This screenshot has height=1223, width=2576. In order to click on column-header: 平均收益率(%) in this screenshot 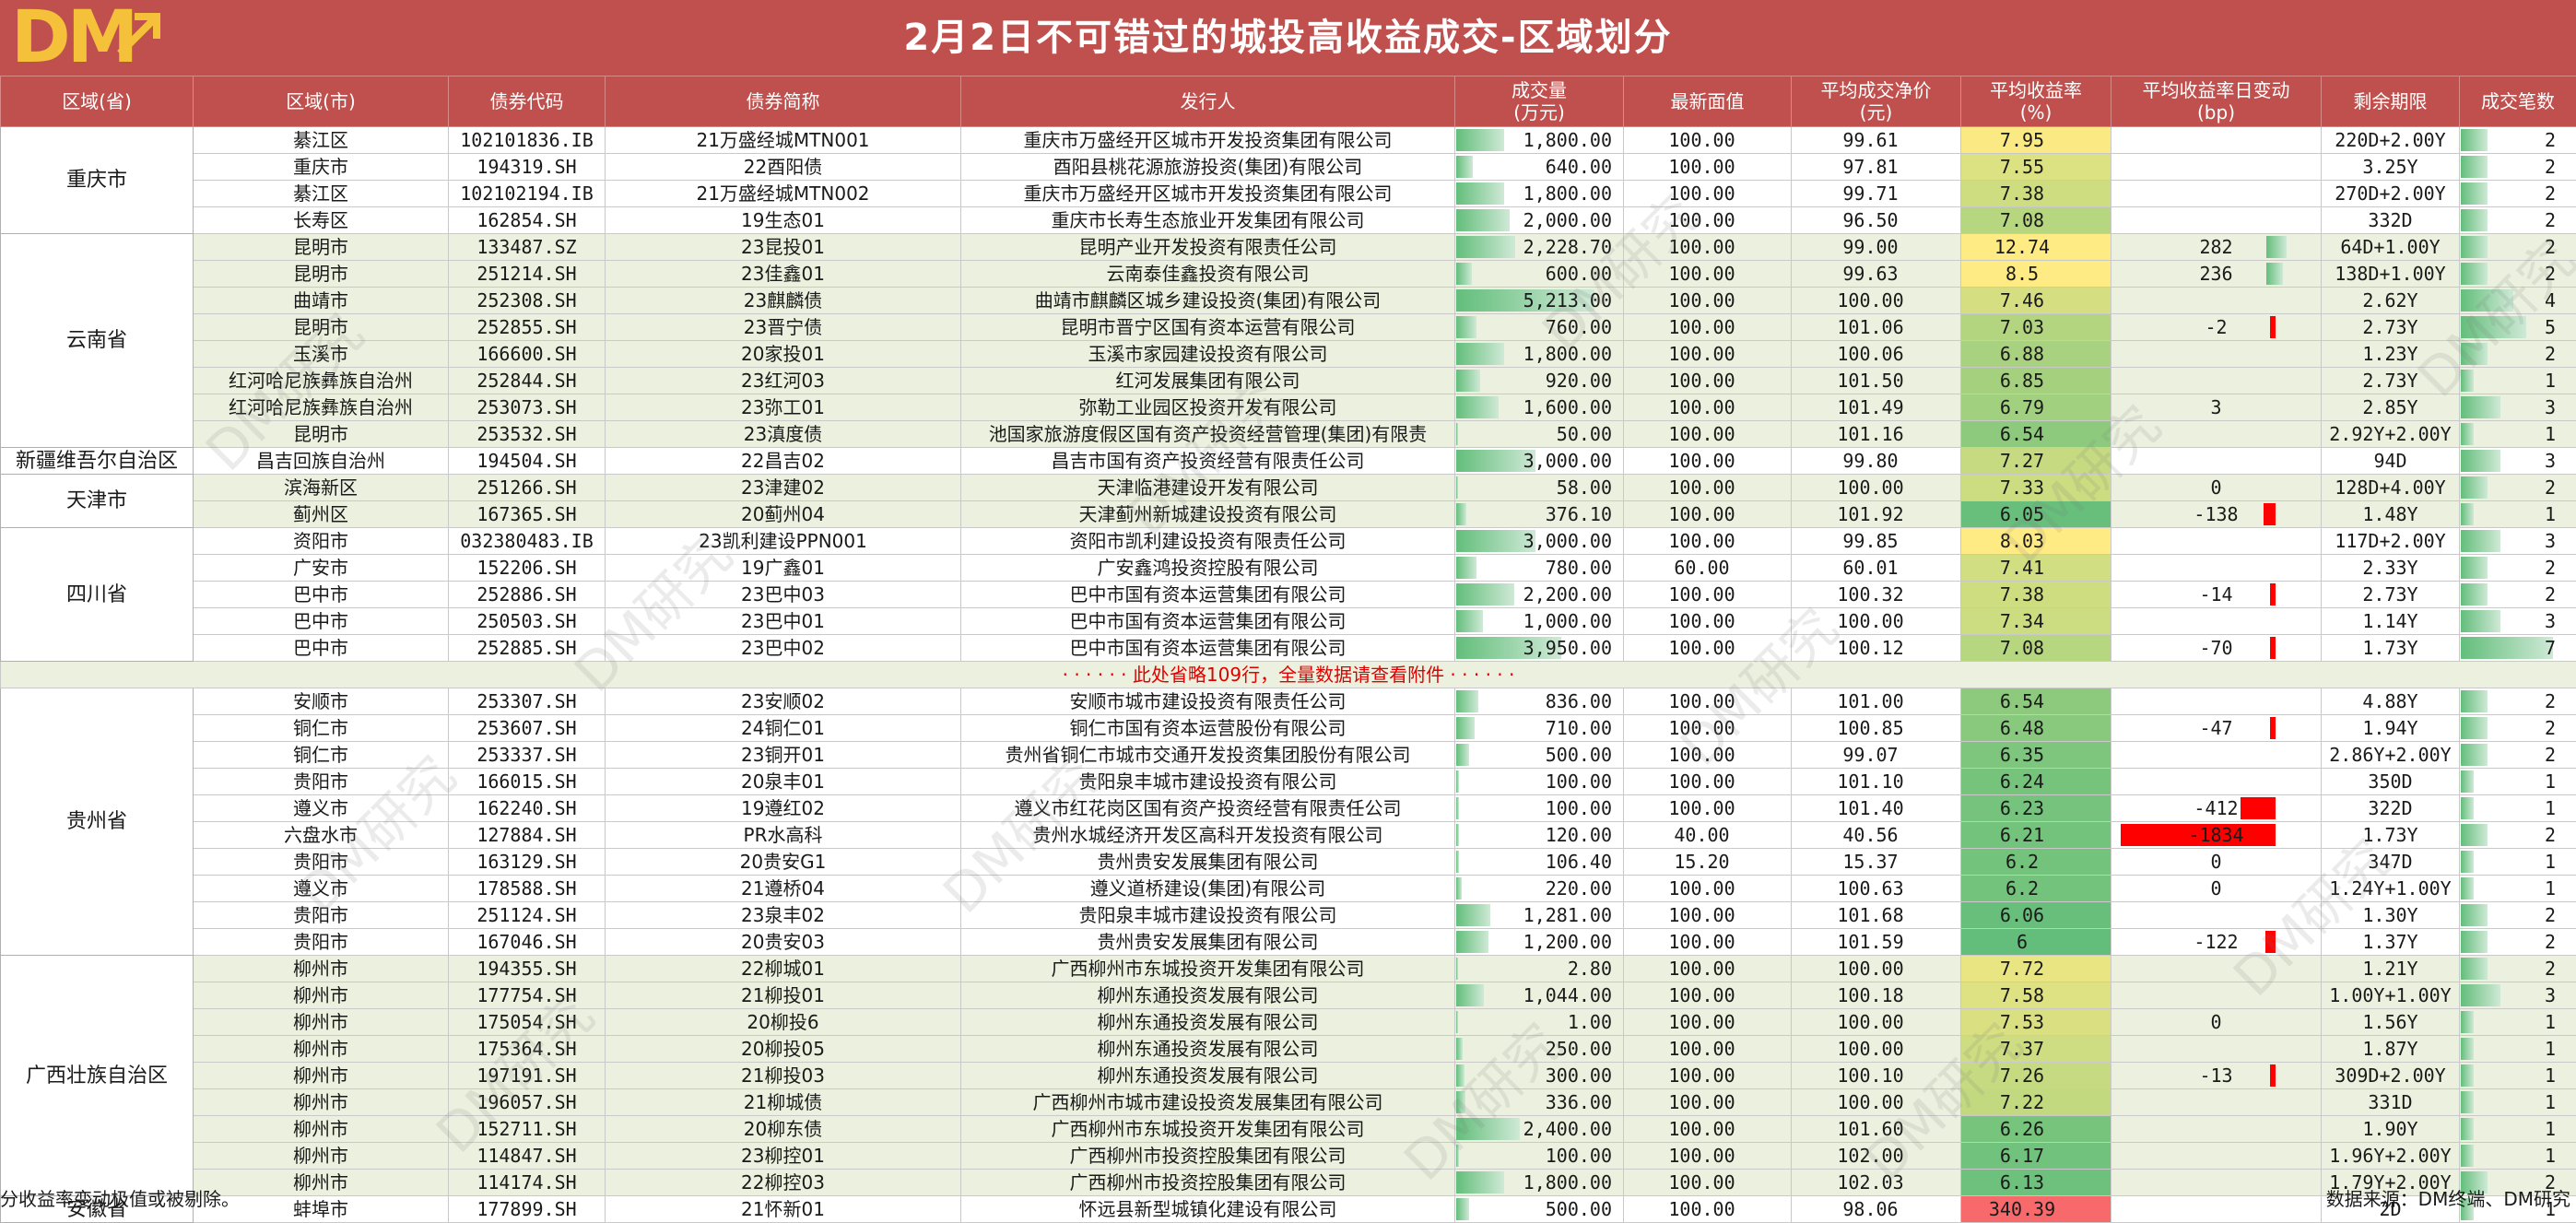, I will do `click(2036, 102)`.